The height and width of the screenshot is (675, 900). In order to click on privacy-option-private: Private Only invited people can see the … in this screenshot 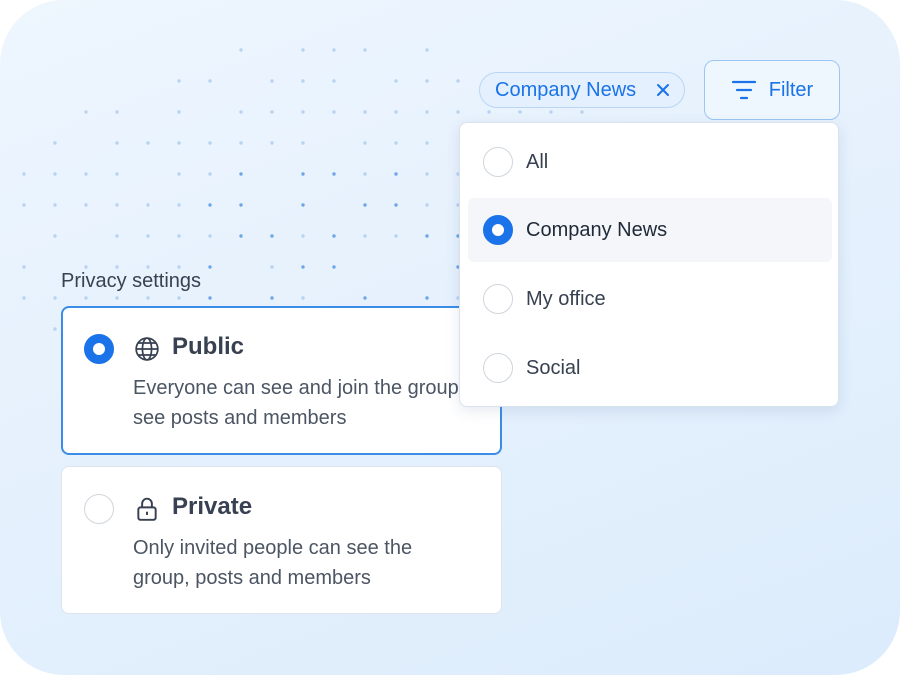, I will do `click(281, 540)`.